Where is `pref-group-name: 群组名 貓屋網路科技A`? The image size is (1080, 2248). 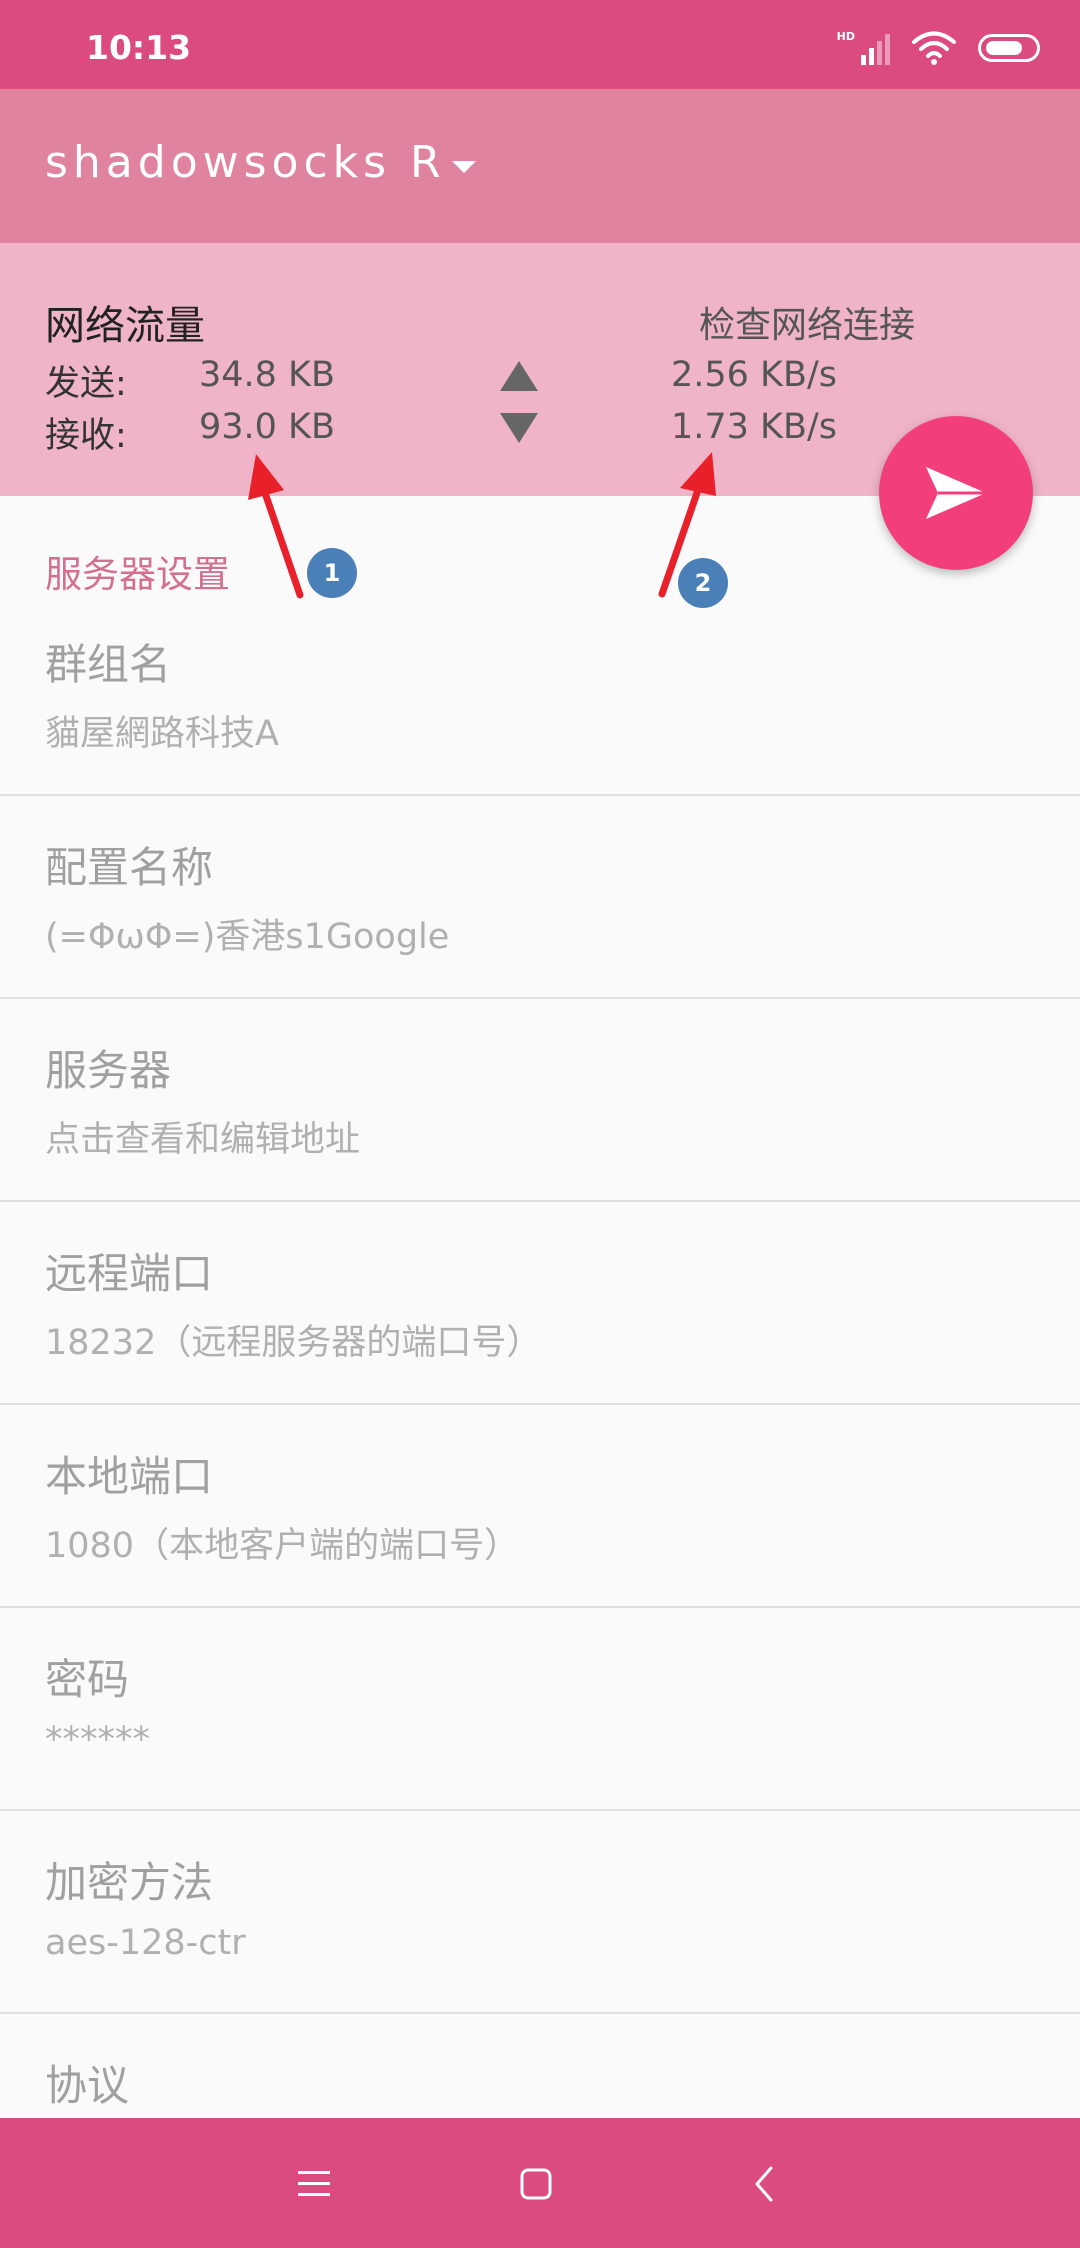 pref-group-name: 群组名 貓屋網路科技A is located at coordinates (540, 694).